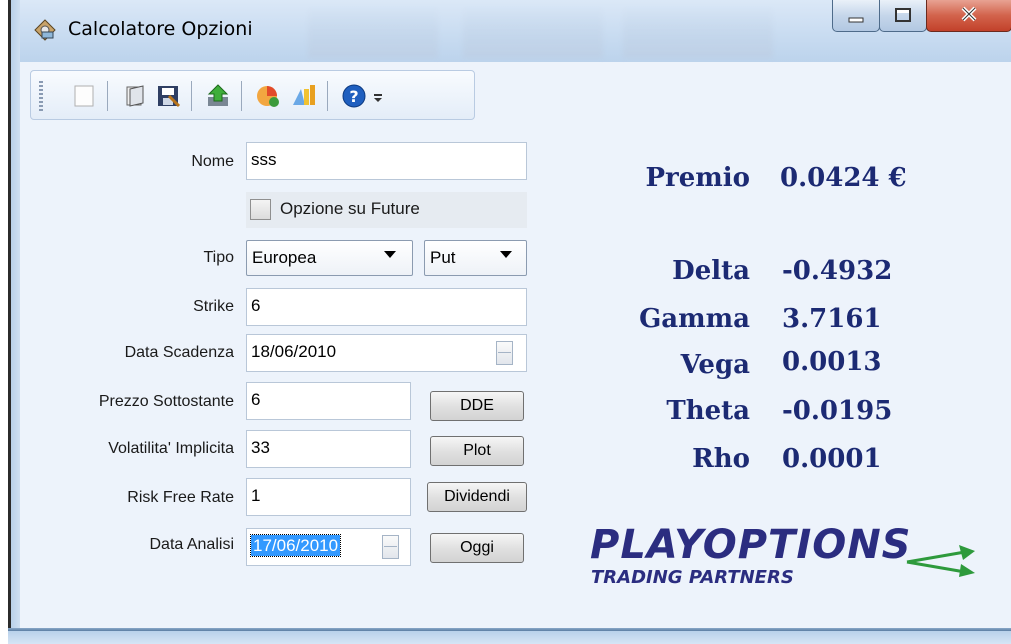  I want to click on dde-button: DDE, so click(477, 406).